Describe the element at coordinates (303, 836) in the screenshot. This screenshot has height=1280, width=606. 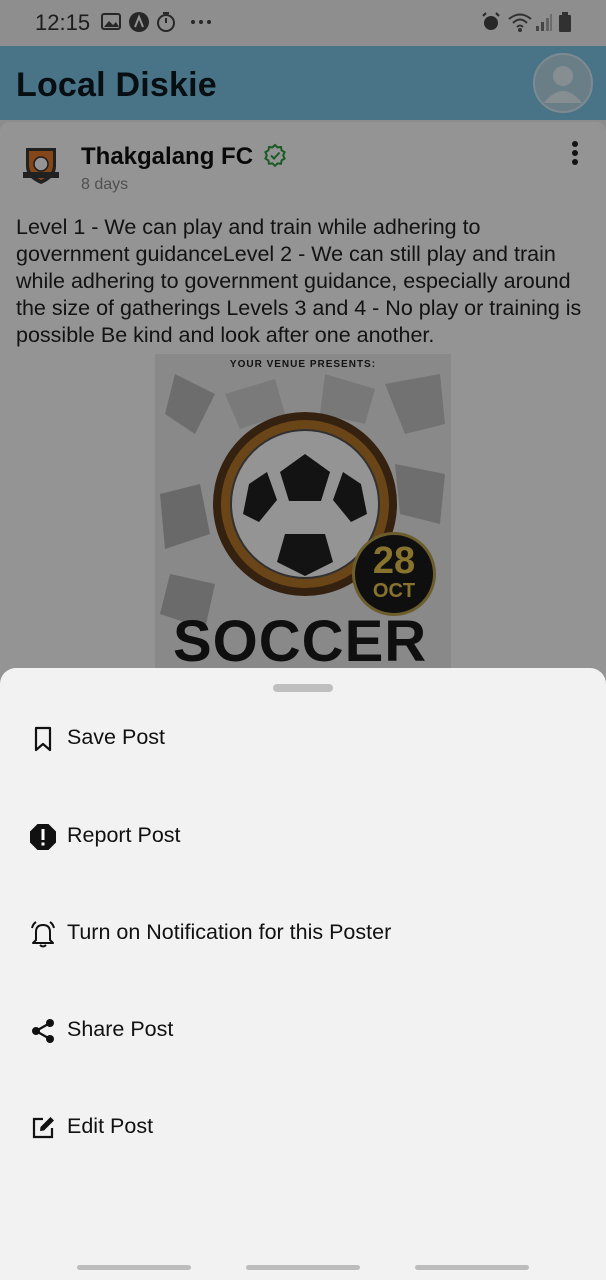
I see `report-post-option: Report Post` at that location.